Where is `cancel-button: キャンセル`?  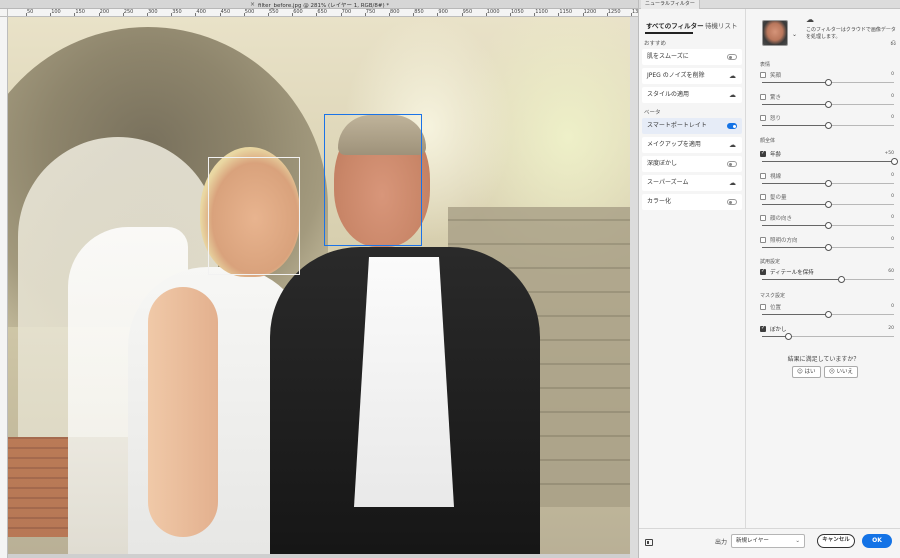
cancel-button: キャンセル is located at coordinates (836, 541).